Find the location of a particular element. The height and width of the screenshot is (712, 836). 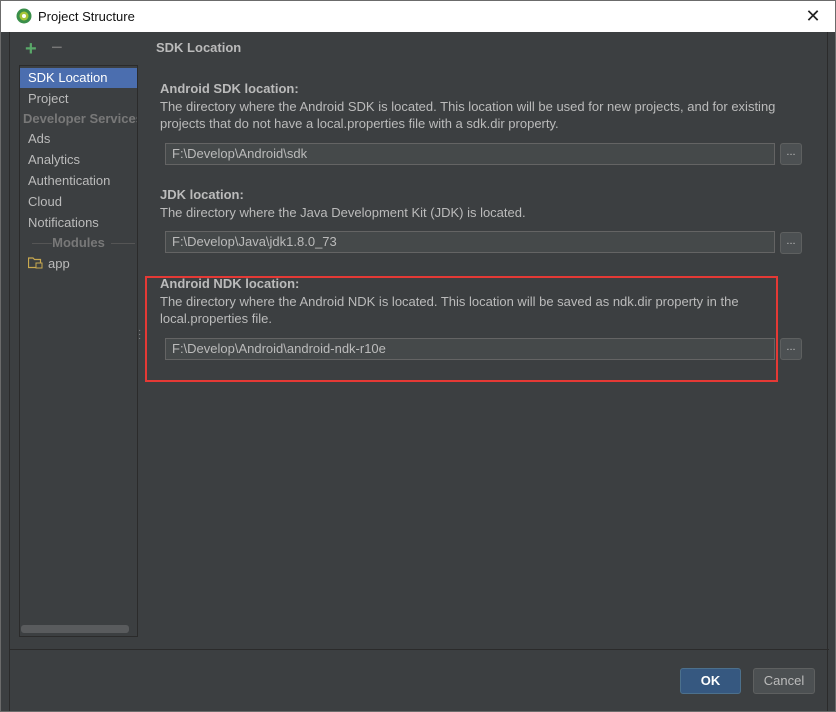

sidebar-item-analytics: Analytics is located at coordinates (78, 160).